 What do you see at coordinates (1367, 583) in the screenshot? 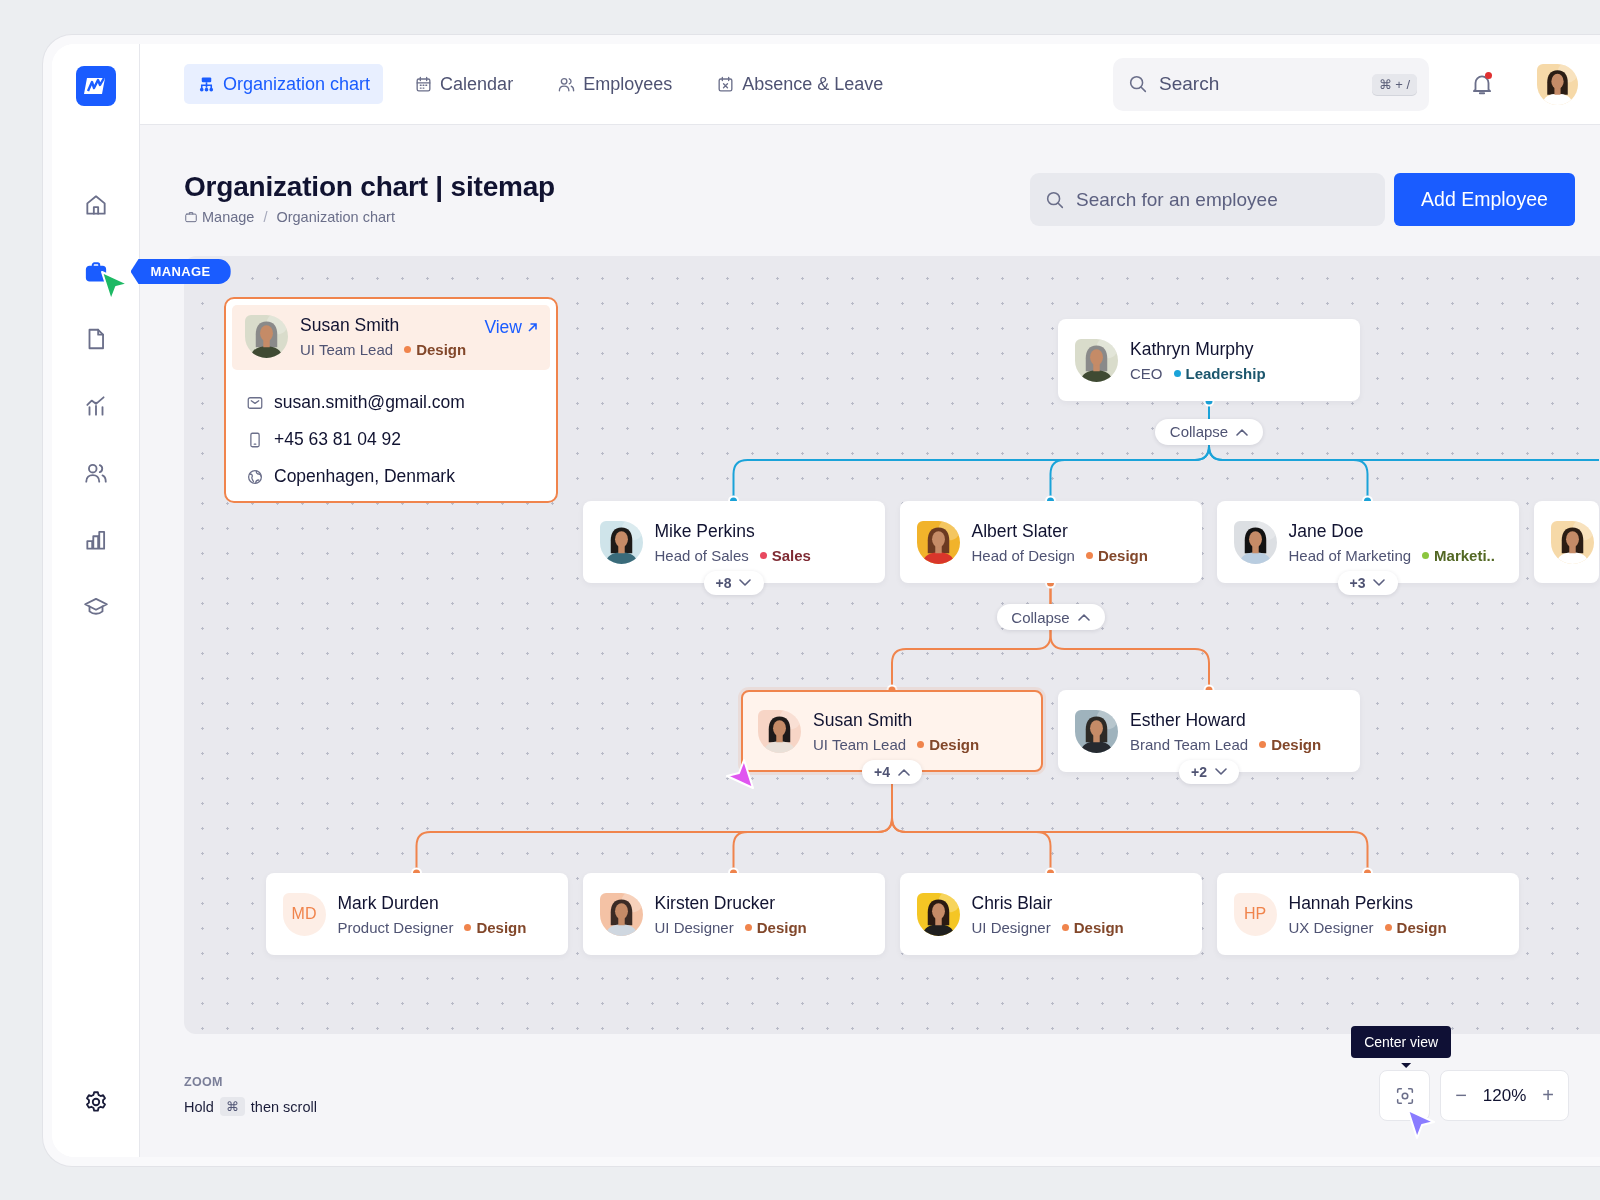
I see `expand-count-button: +3` at bounding box center [1367, 583].